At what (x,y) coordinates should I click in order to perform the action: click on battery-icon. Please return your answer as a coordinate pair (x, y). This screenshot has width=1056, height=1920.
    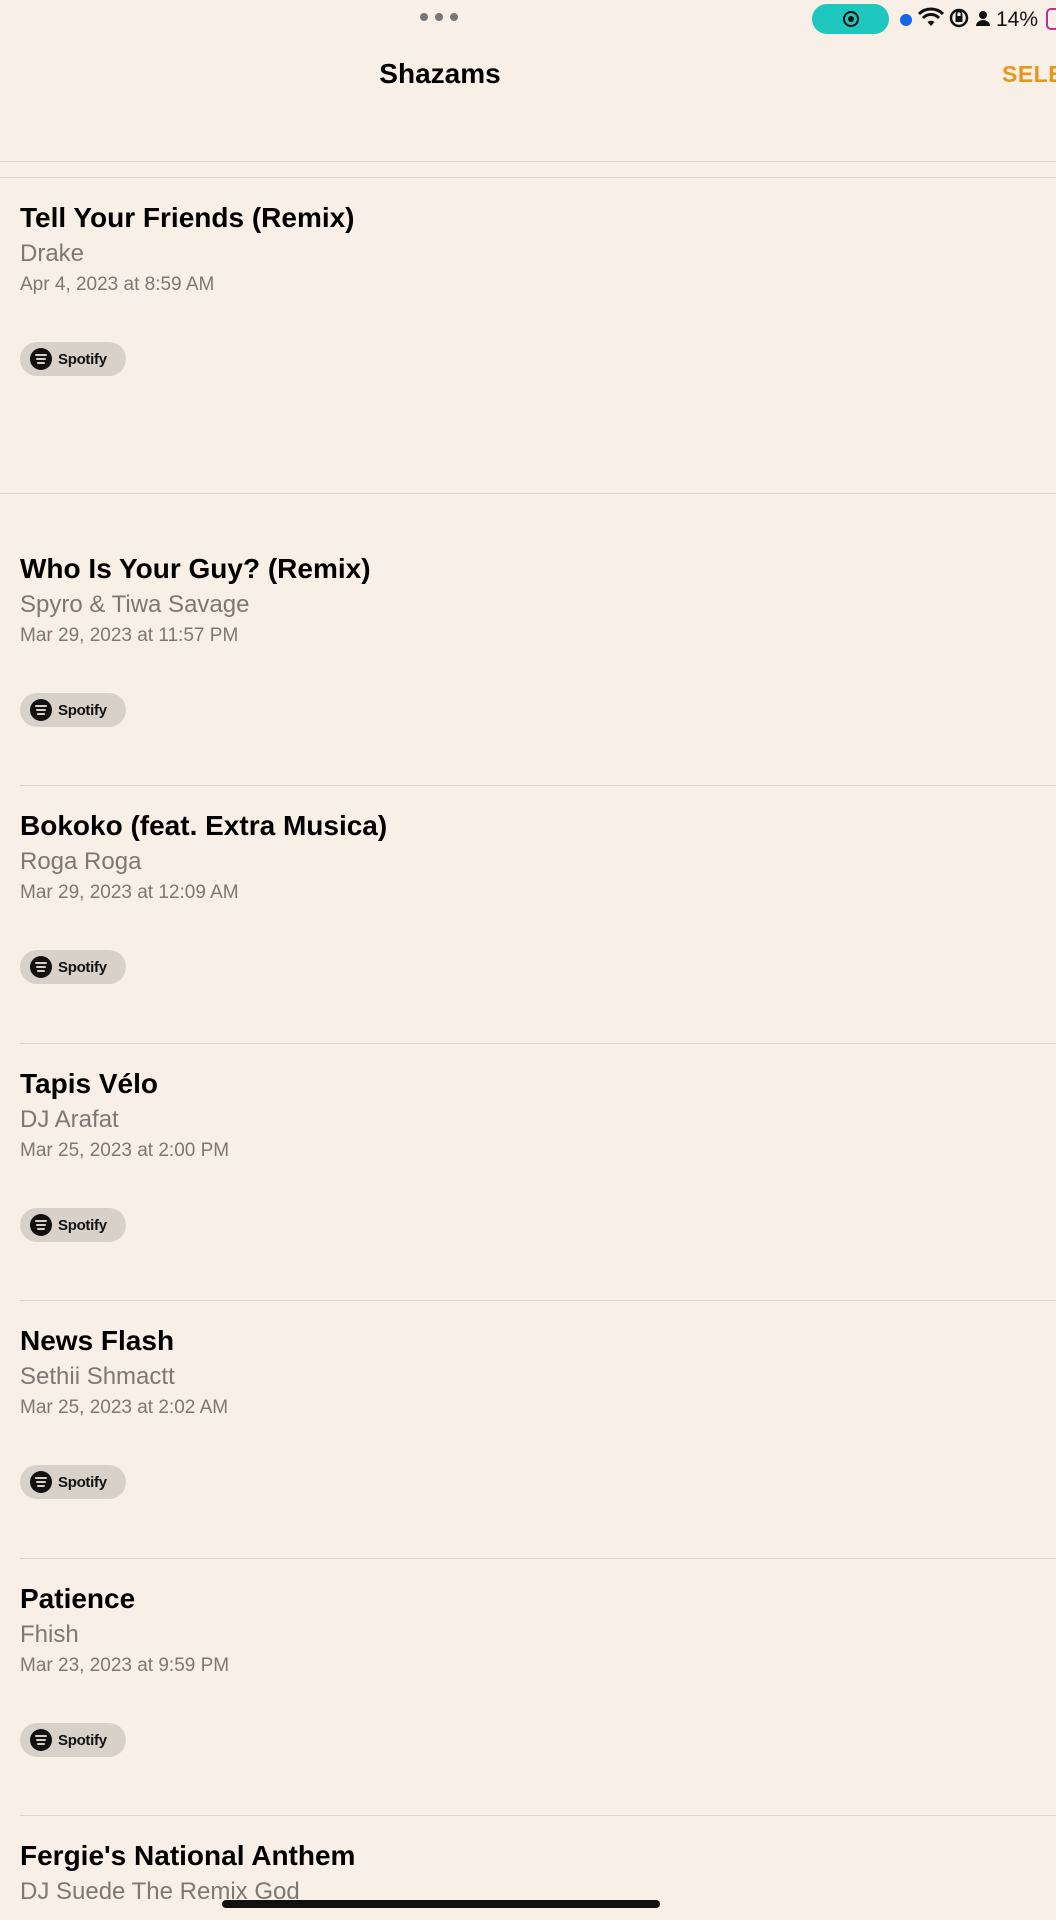
    Looking at the image, I should click on (1051, 19).